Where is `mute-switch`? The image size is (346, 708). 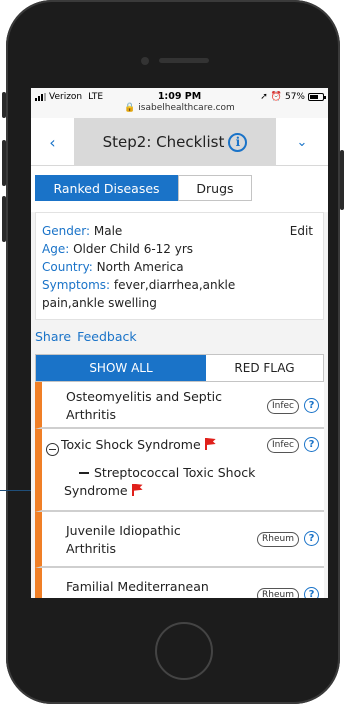
mute-switch is located at coordinates (4, 105).